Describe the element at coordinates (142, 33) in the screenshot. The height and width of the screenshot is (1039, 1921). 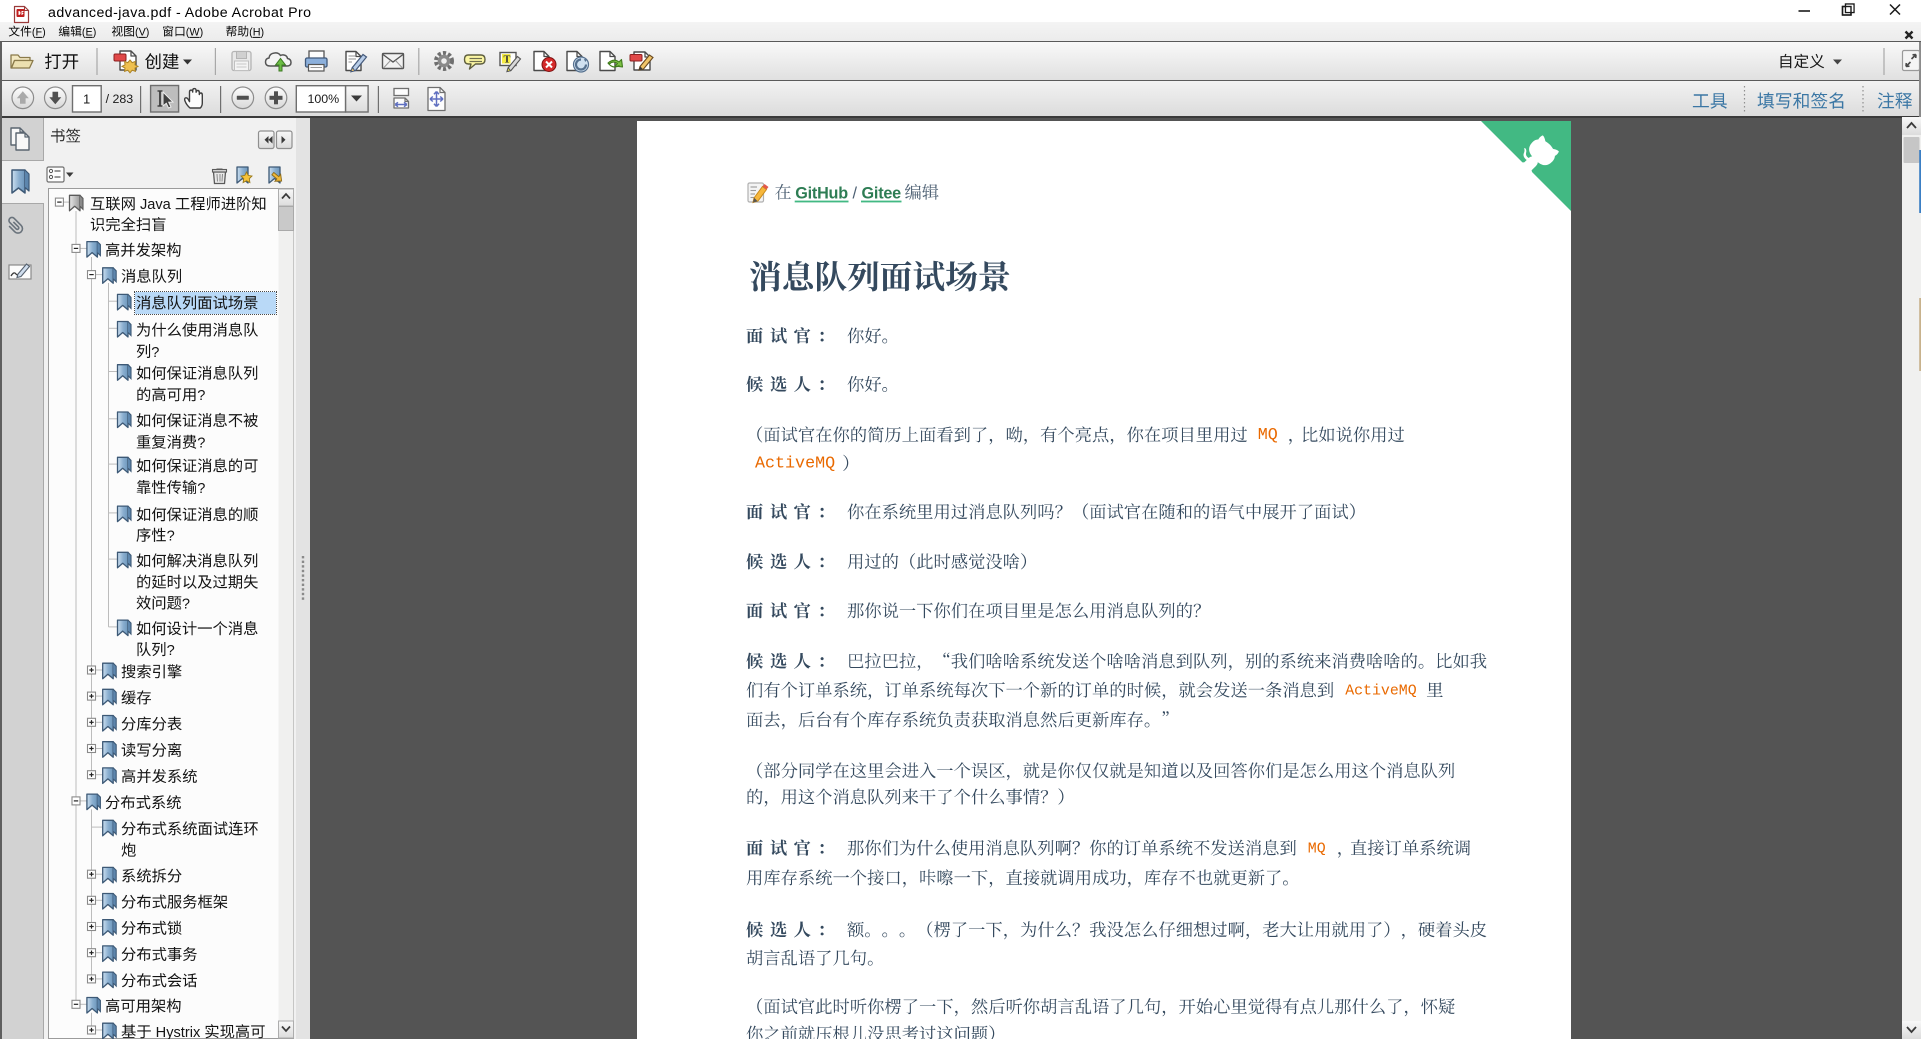
I see `svg-text: (V)` at that location.